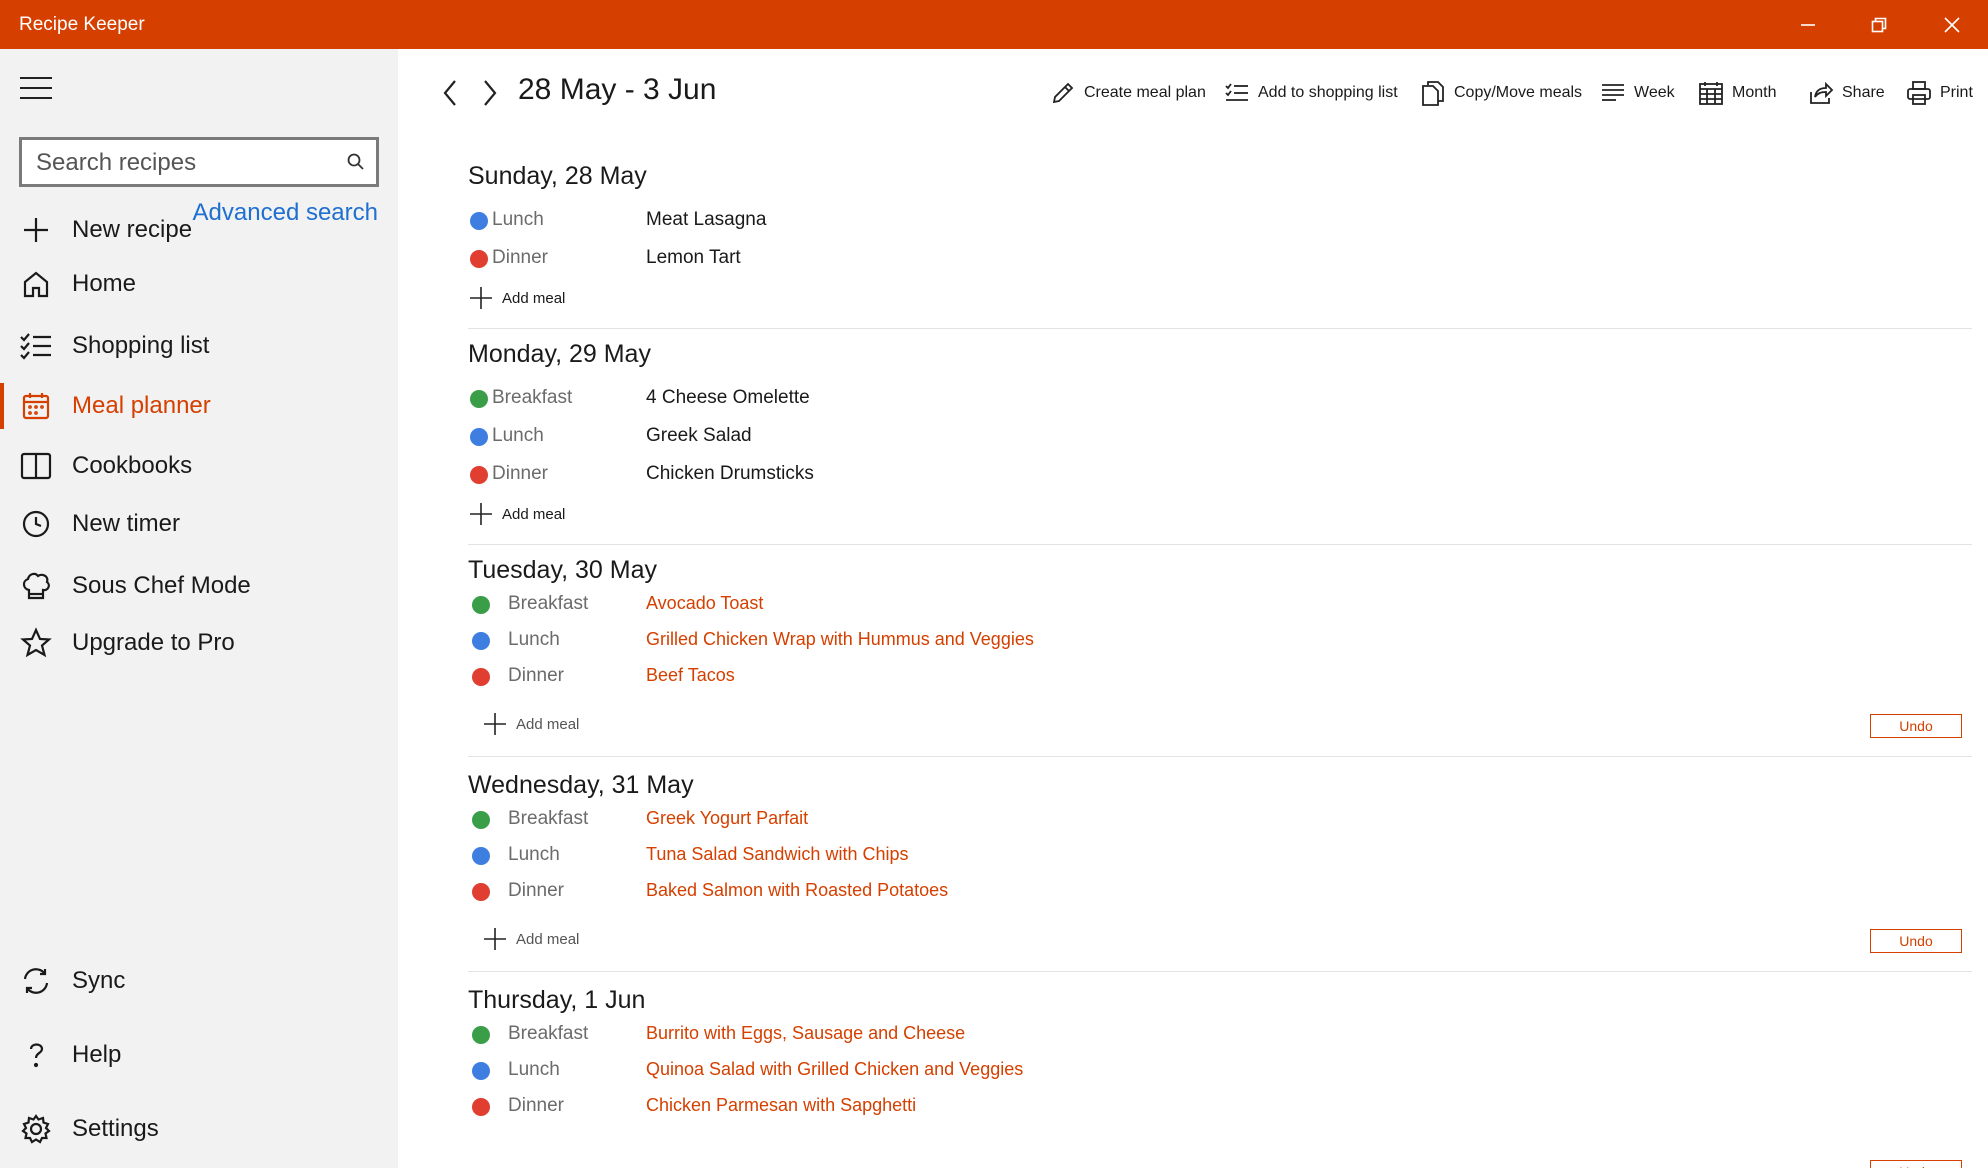 The height and width of the screenshot is (1168, 1988). Describe the element at coordinates (1711, 93) in the screenshot. I see `calendar-icon` at that location.